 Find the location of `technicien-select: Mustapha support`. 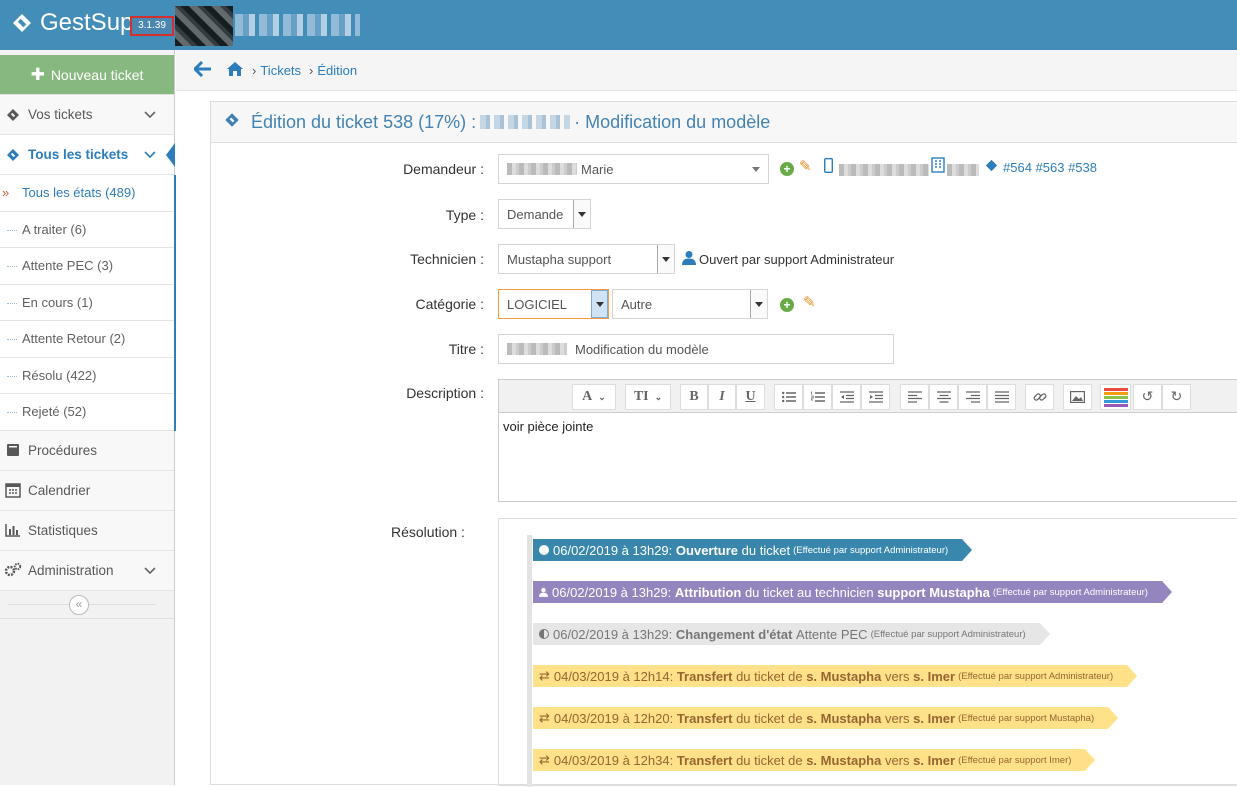

technicien-select: Mustapha support is located at coordinates (586, 259).